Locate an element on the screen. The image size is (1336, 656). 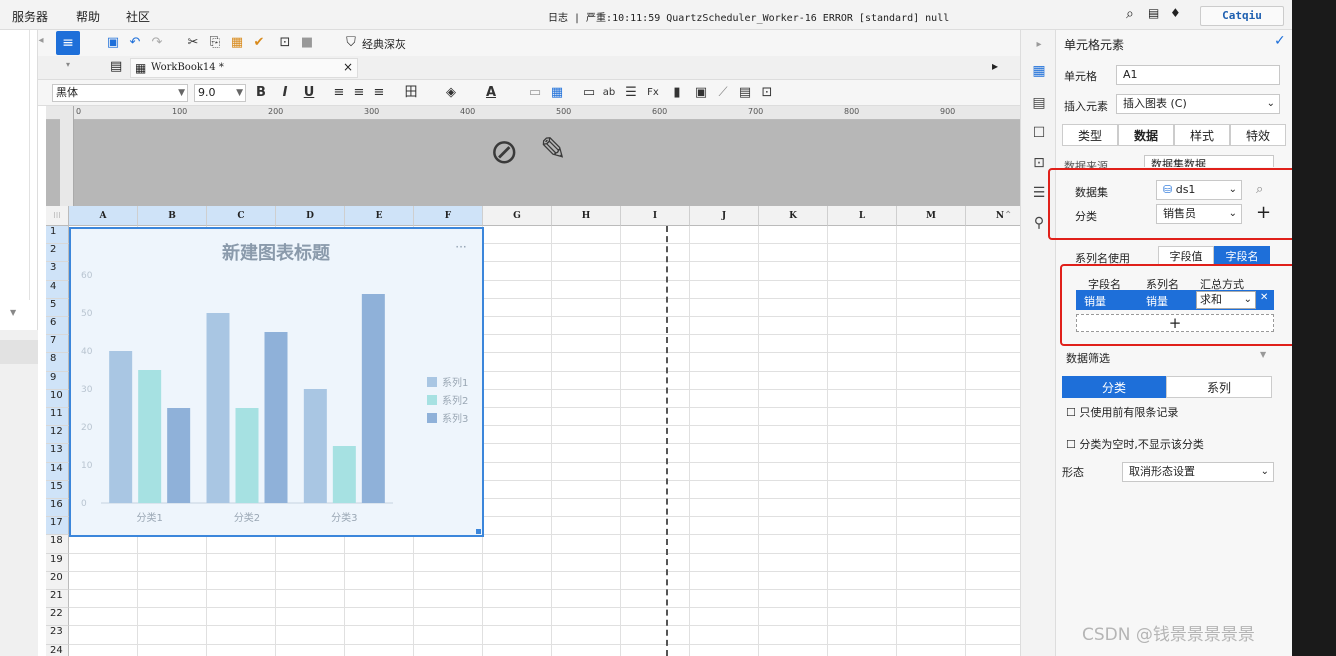
row-header: 8 is located at coordinates (57, 362).